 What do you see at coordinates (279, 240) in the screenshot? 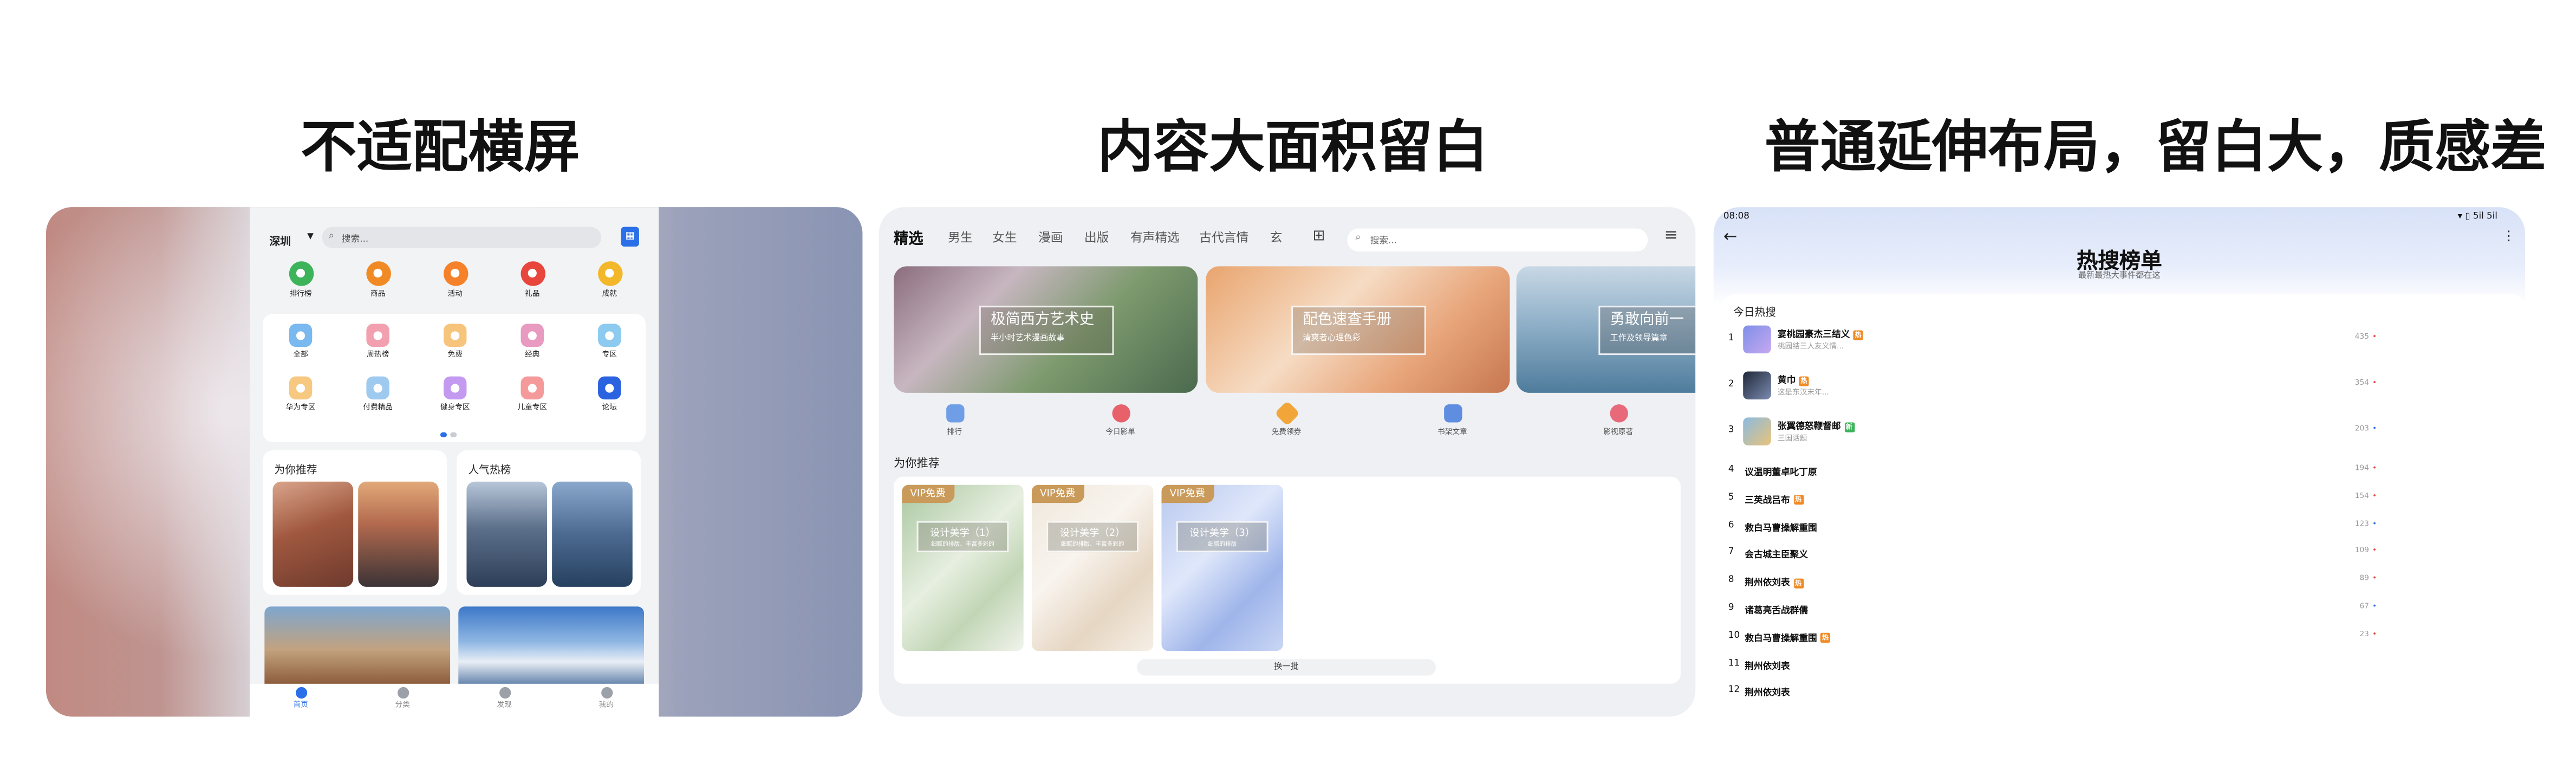
I see `city-selector: 深圳` at bounding box center [279, 240].